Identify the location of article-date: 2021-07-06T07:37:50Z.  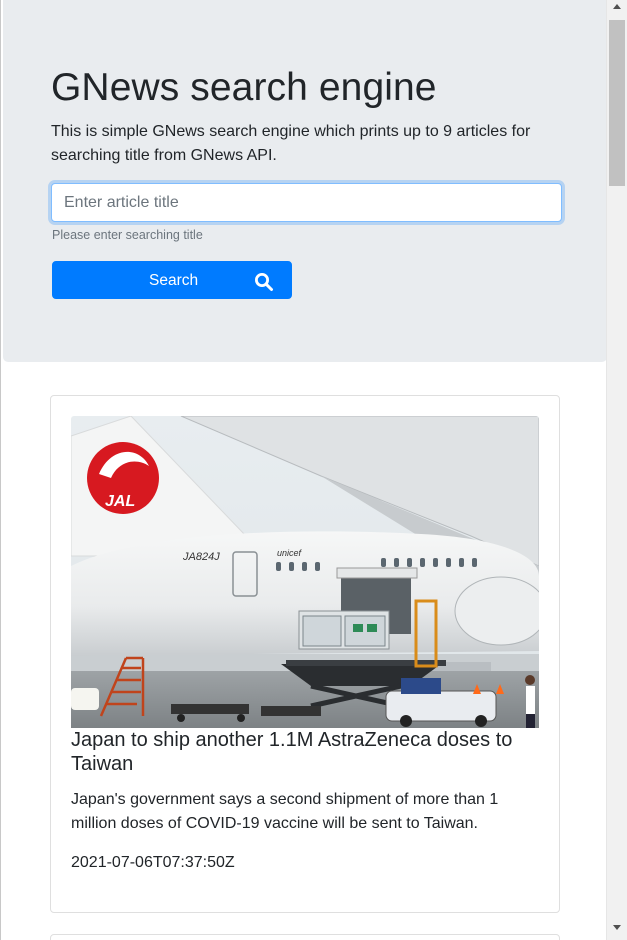
(153, 862).